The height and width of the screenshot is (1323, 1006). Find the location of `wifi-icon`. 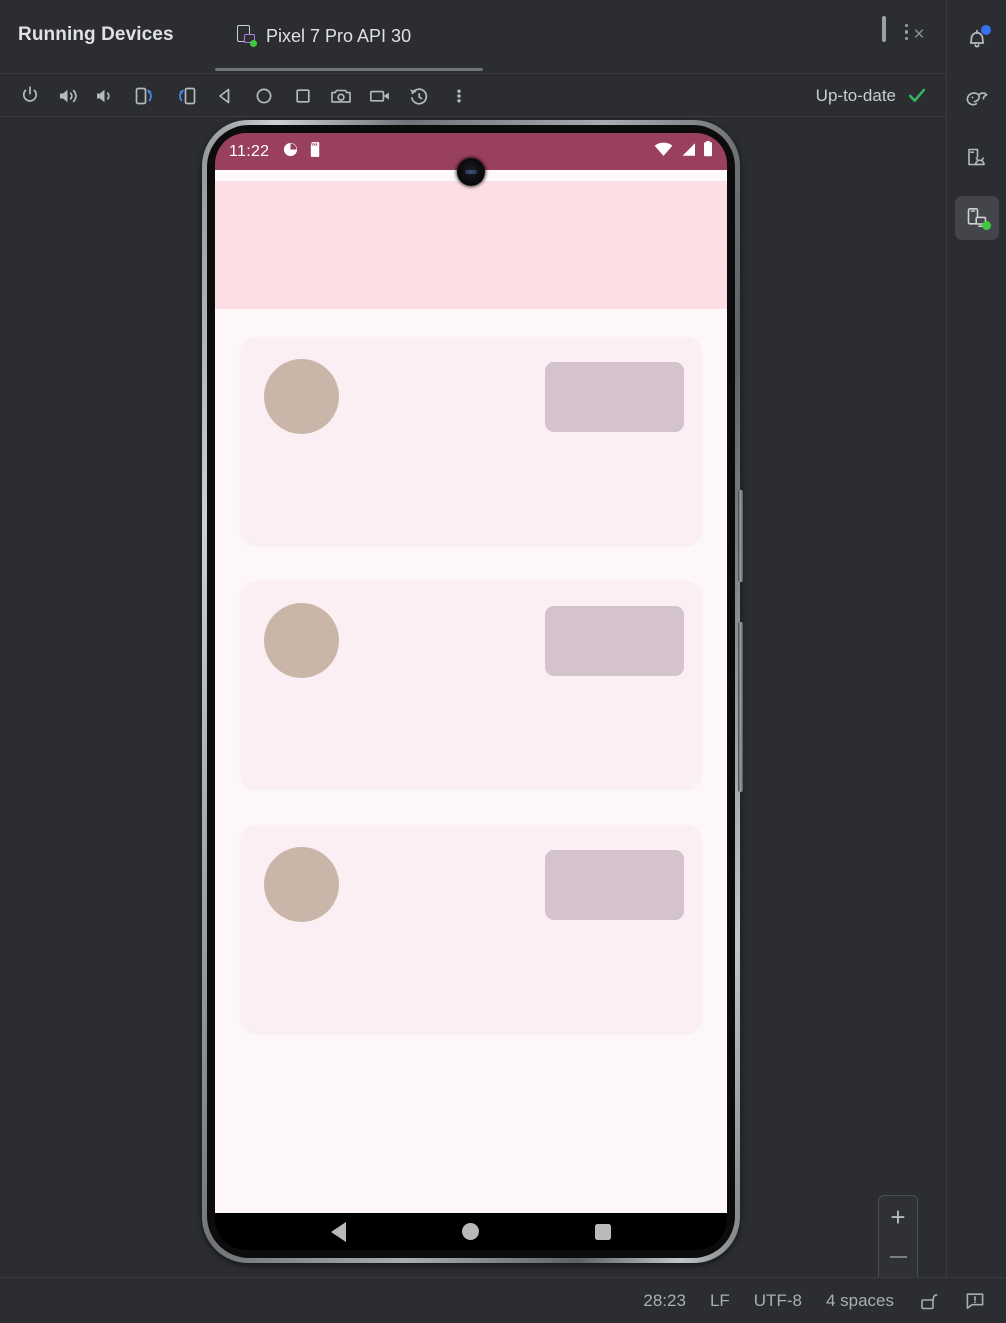

wifi-icon is located at coordinates (663, 152).